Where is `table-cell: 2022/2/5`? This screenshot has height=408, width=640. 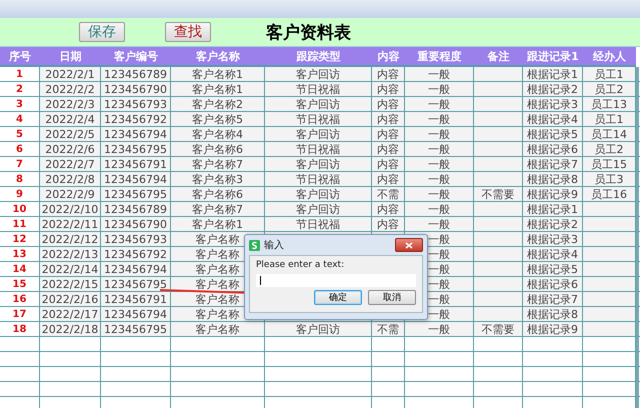
table-cell: 2022/2/5 is located at coordinates (70, 134).